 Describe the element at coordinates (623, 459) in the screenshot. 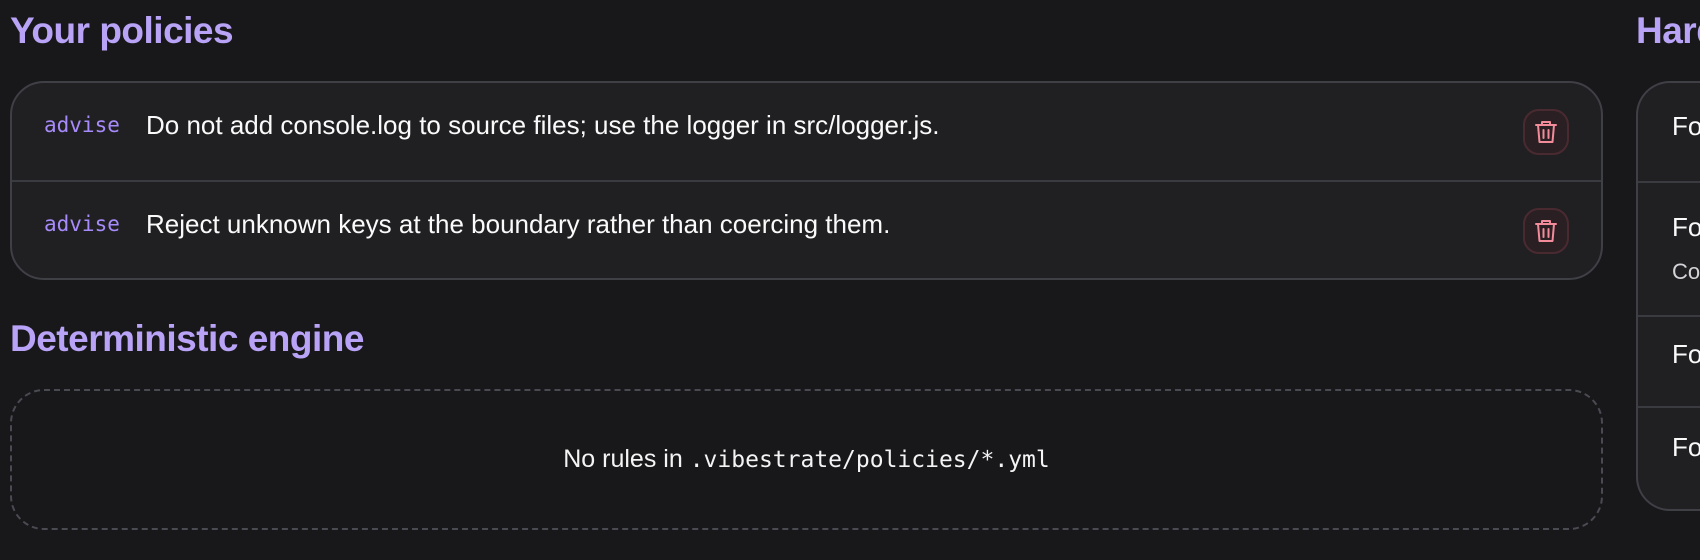

I see `empty-state-prefix: No rules in` at that location.